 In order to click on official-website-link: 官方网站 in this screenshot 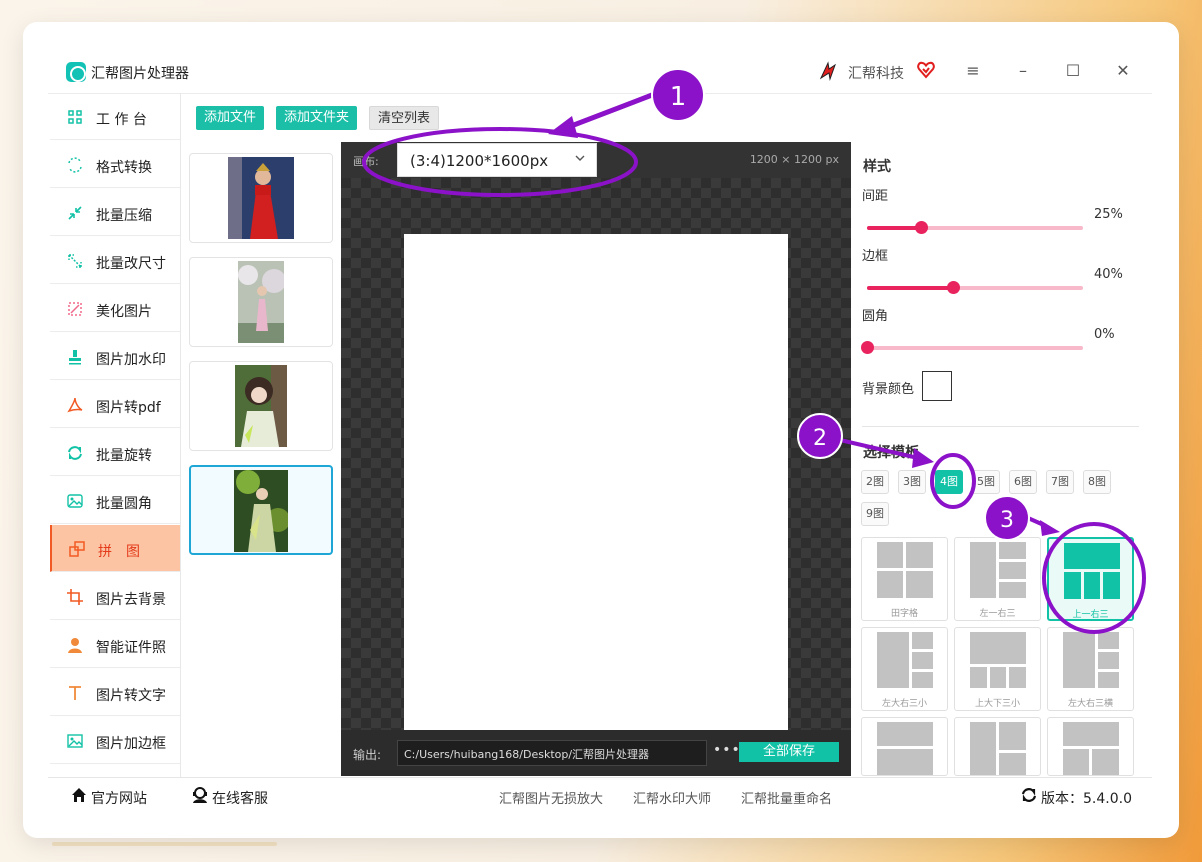, I will do `click(119, 798)`.